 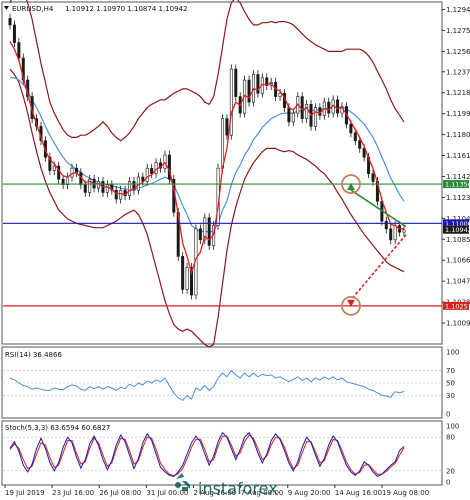 I want to click on price-tick-label: 1.12750, so click(x=458, y=31).